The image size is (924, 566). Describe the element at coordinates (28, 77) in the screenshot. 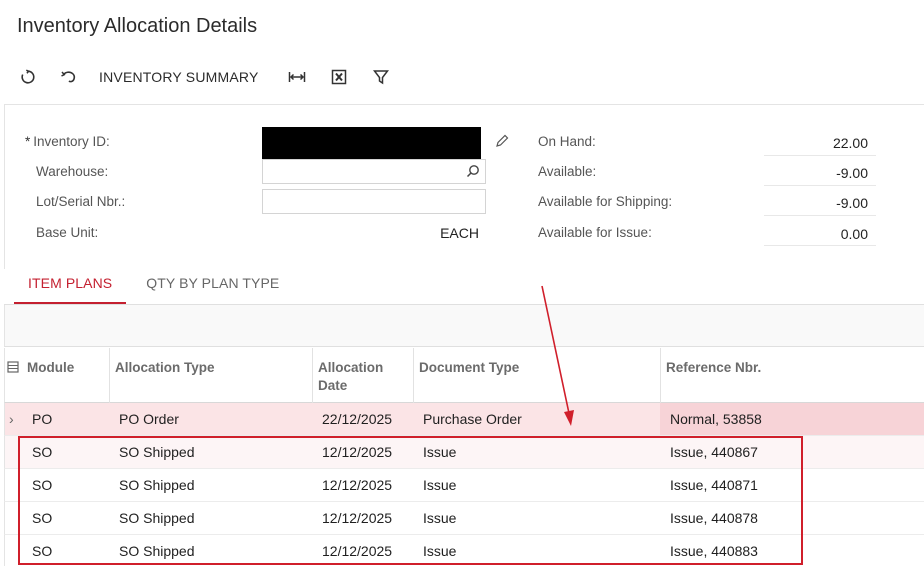

I see `refresh-icon` at that location.